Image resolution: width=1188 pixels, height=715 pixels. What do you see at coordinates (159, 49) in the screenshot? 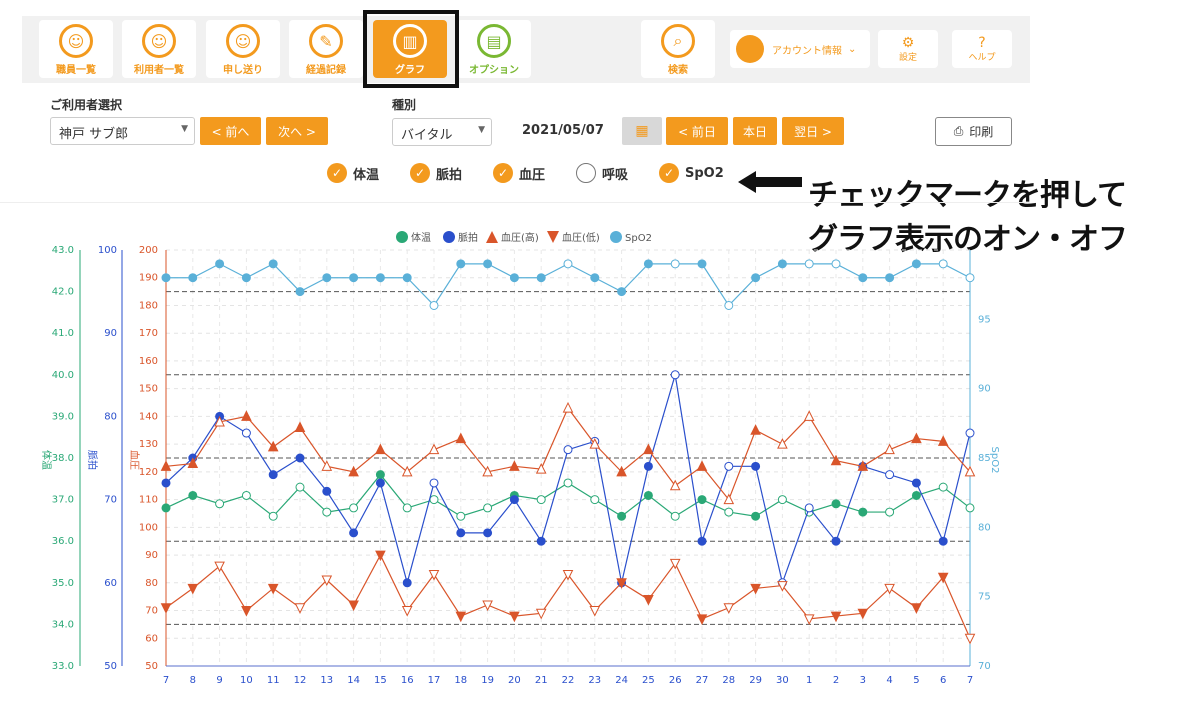
I see `nav-user-list-button: ☺ 利用者一覧` at bounding box center [159, 49].